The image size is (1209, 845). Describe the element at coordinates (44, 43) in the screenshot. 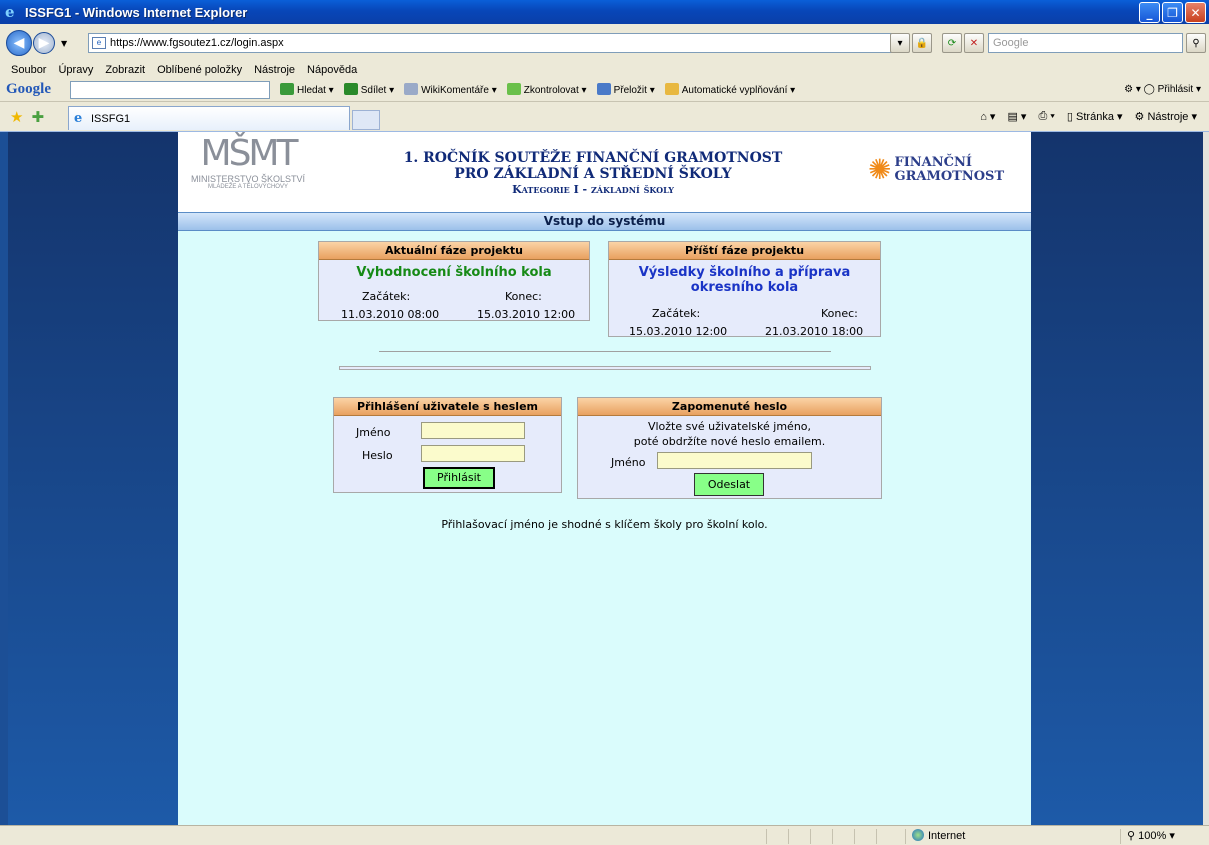

I see `forward-button: ▶` at that location.